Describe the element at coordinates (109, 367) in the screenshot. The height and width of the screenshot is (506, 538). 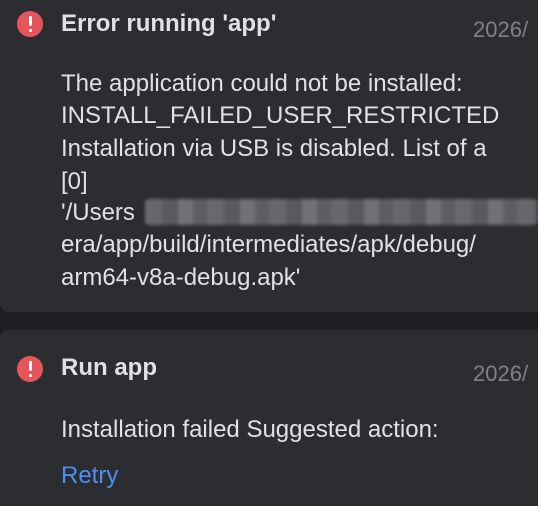
I see `notification-title: Run app` at that location.